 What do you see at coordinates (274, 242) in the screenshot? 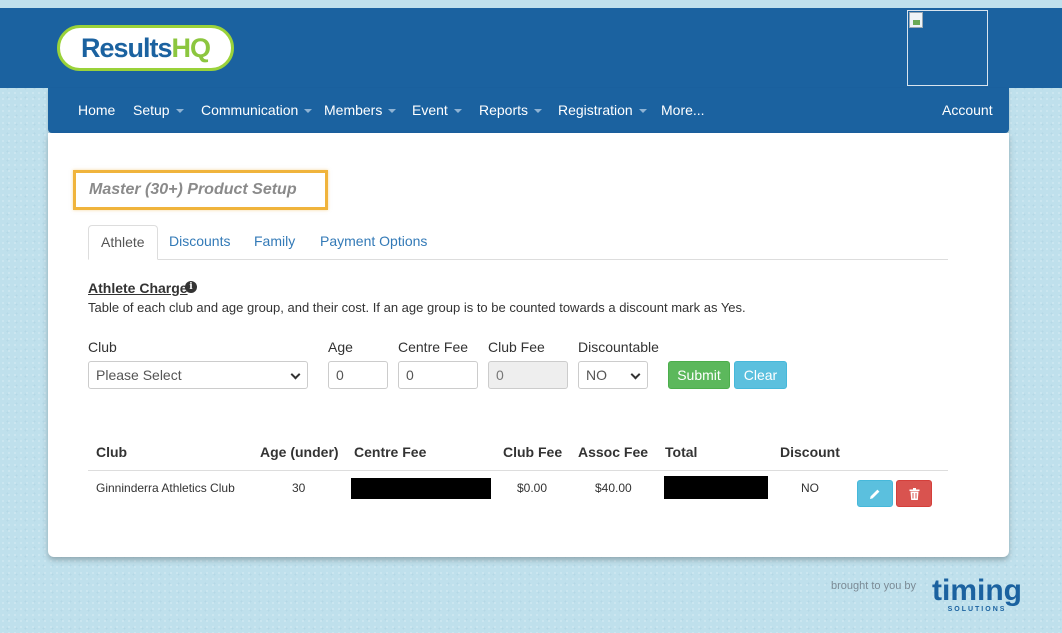
I see `tab-family: Family` at bounding box center [274, 242].